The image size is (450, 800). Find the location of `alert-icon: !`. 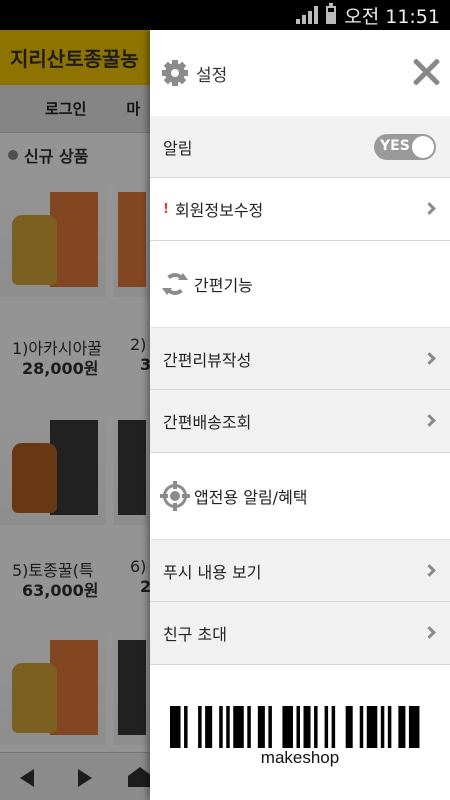

alert-icon: ! is located at coordinates (166, 209).